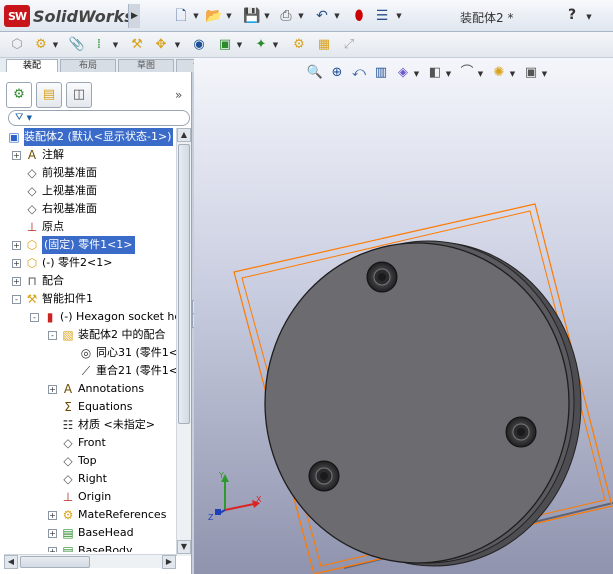  What do you see at coordinates (90, 209) in the screenshot?
I see `tree-item: ◇ 右视基准面` at bounding box center [90, 209].